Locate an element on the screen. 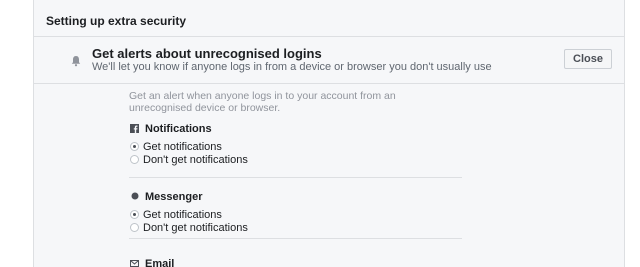 The image size is (640, 267). close-button: Close is located at coordinates (588, 59).